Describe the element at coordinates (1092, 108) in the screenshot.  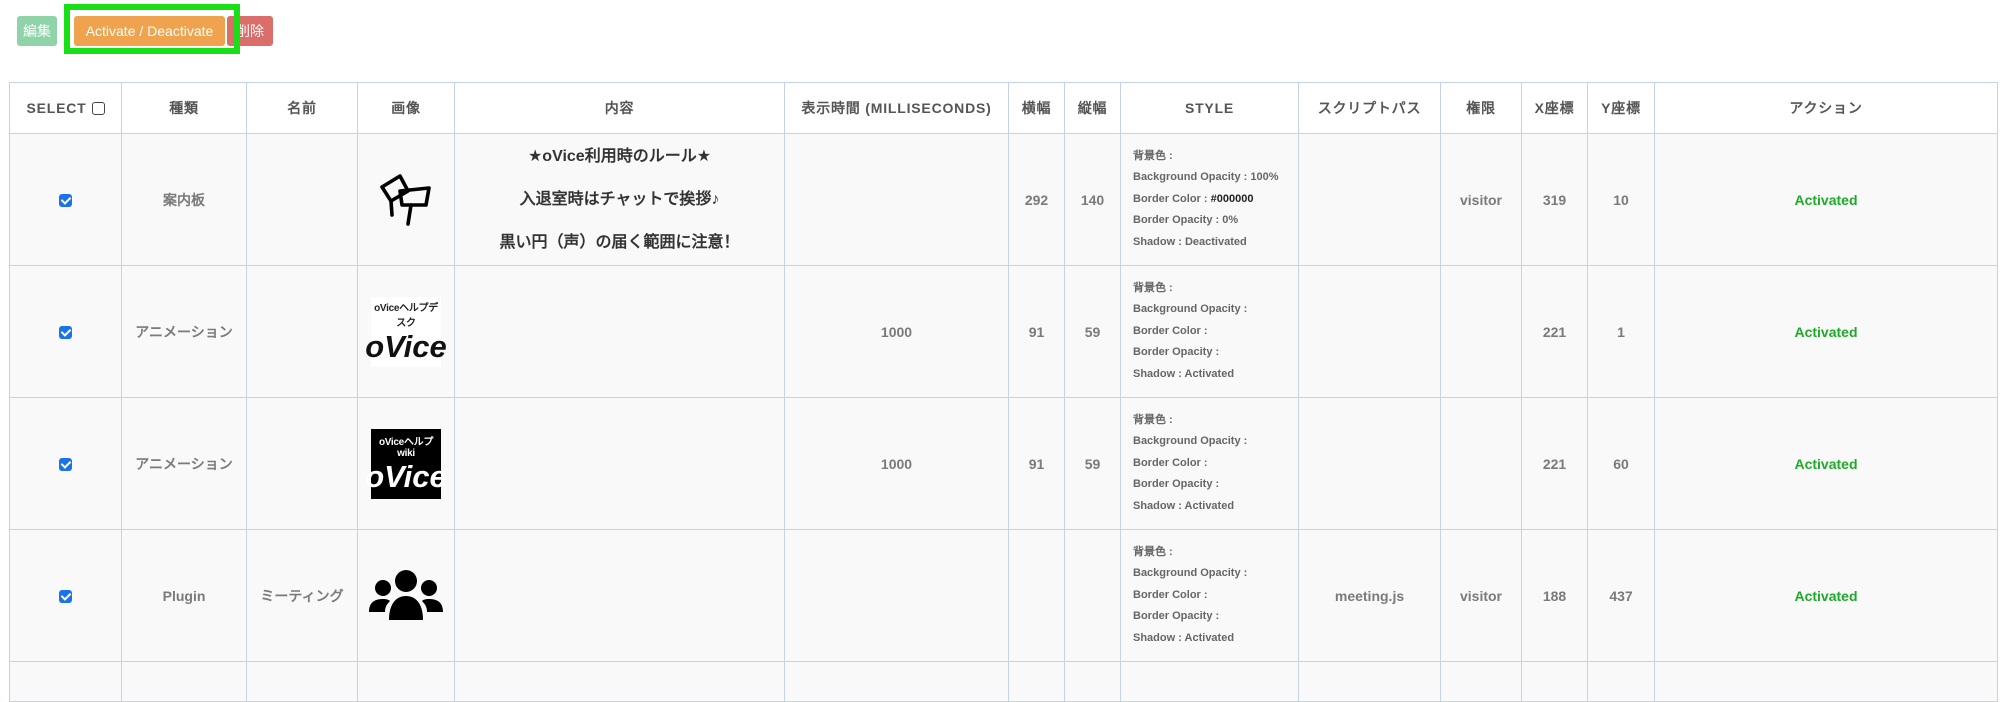
I see `header-height: 縦幅` at that location.